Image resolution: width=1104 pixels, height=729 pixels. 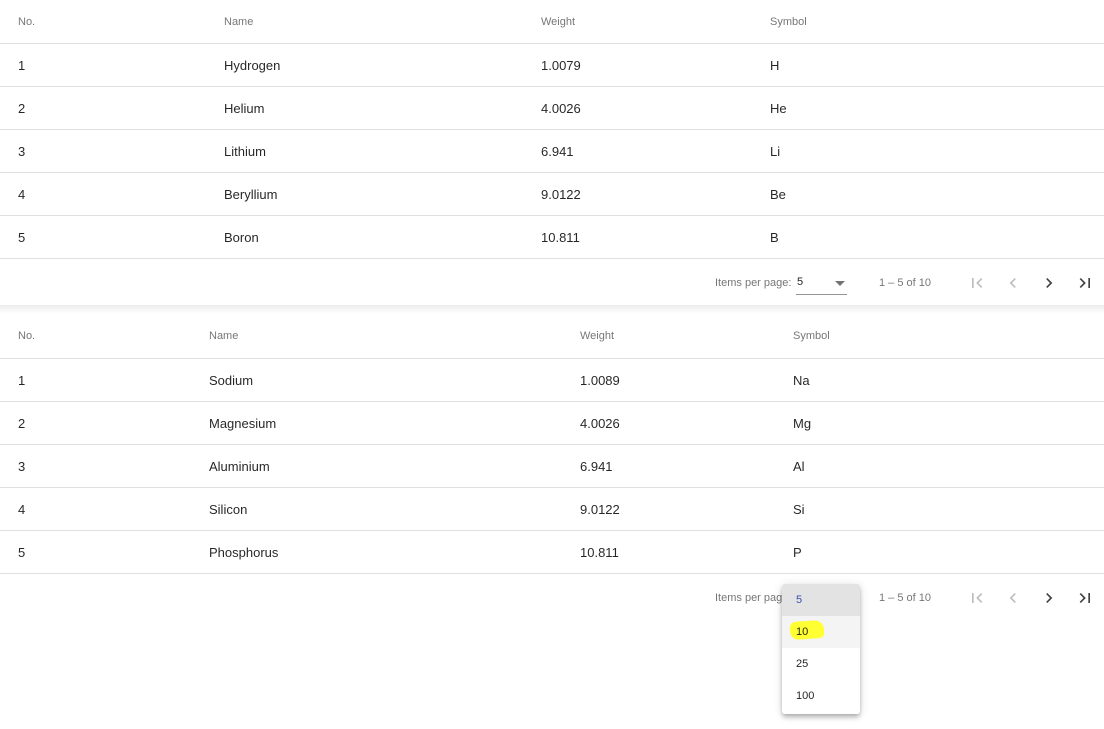 What do you see at coordinates (241, 237) in the screenshot?
I see `cell-name: Boron` at bounding box center [241, 237].